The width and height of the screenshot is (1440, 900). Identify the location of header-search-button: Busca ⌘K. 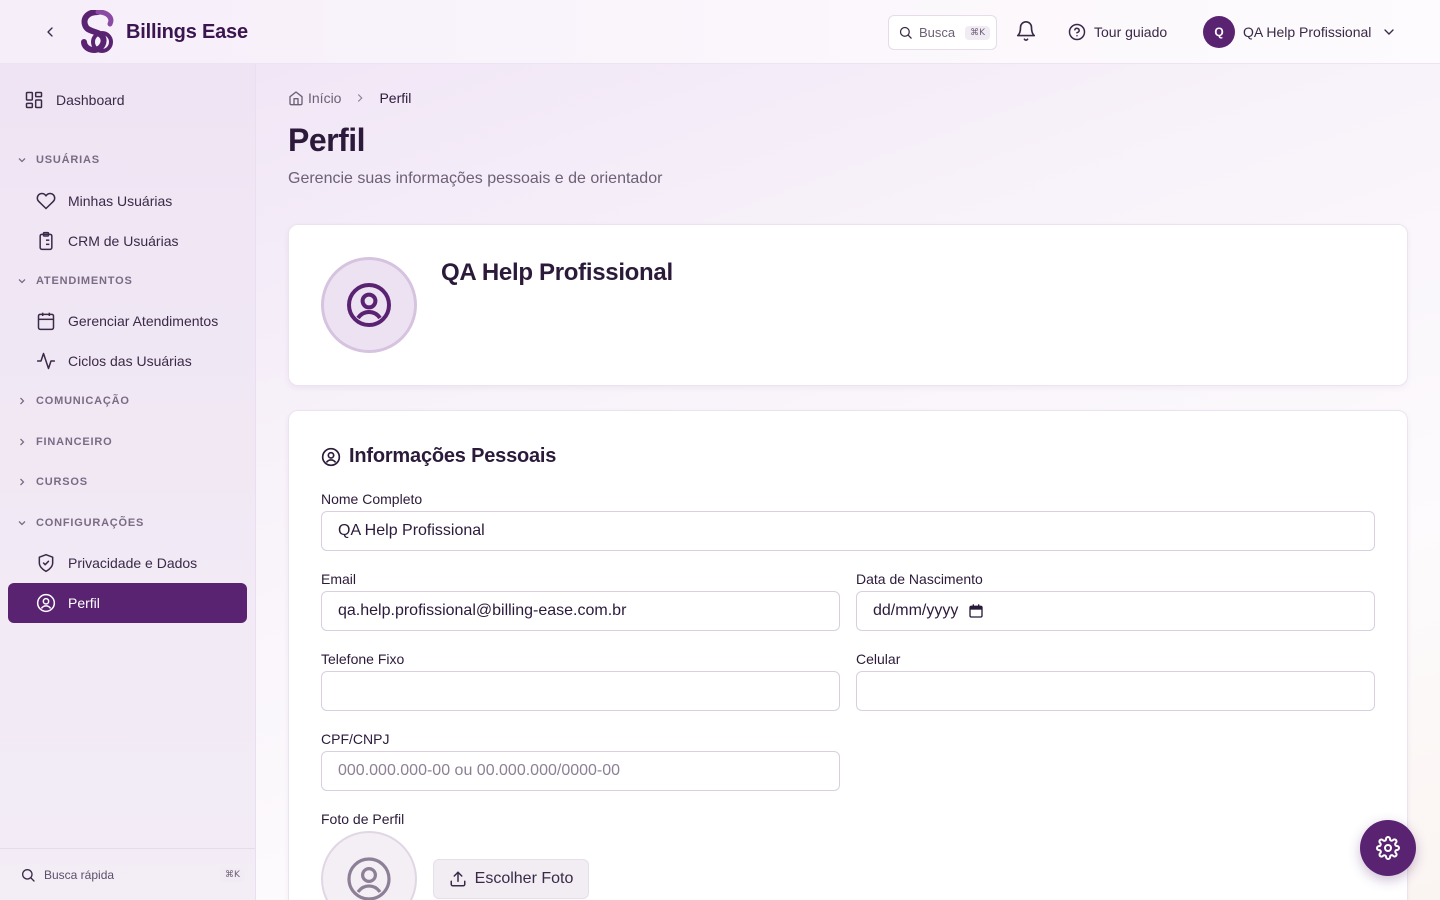
(942, 32).